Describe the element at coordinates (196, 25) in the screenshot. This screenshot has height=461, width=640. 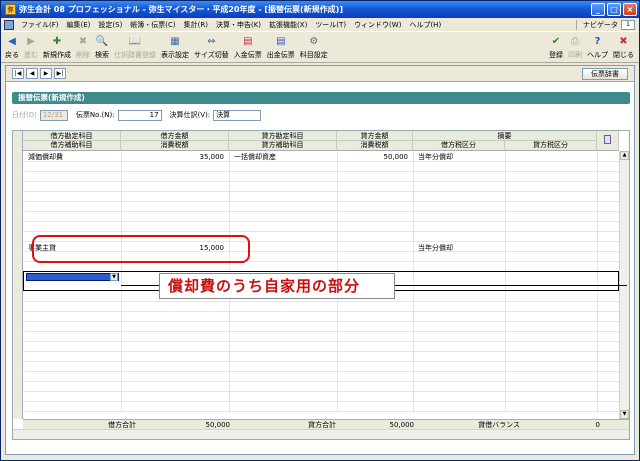
I see `menu-summary: 集計(R)` at that location.